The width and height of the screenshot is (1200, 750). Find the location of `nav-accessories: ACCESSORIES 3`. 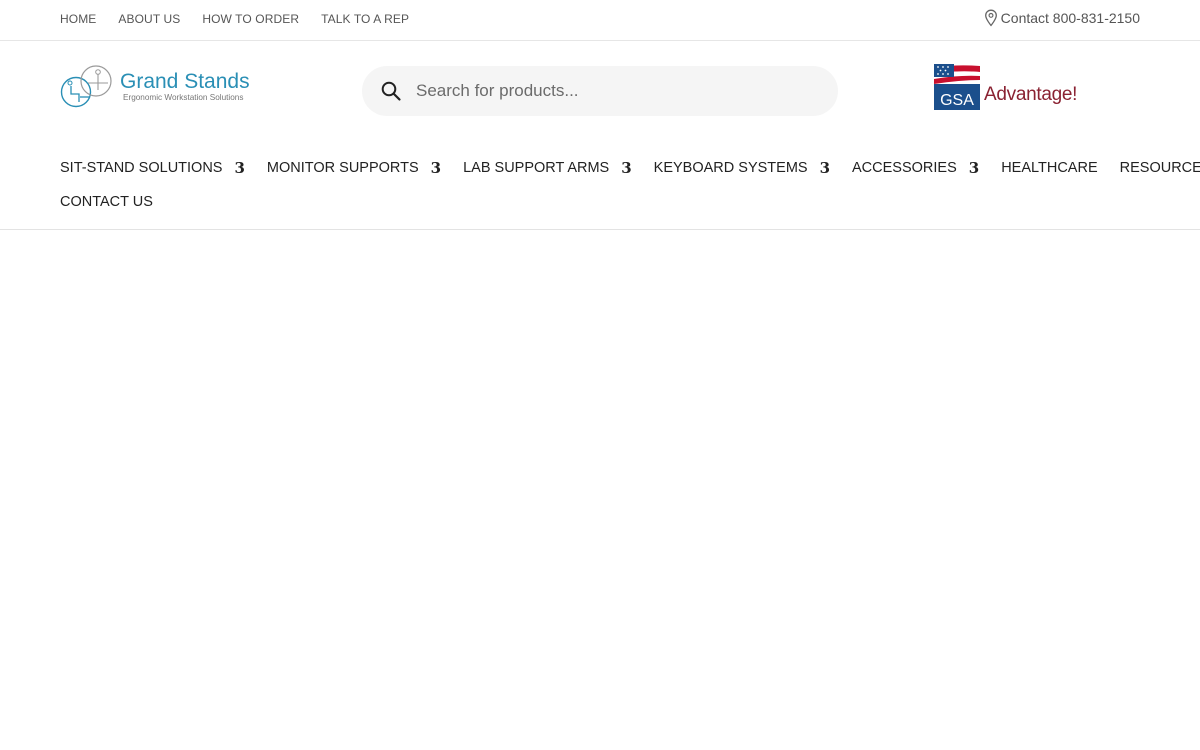

nav-accessories: ACCESSORIES 3 is located at coordinates (915, 168).